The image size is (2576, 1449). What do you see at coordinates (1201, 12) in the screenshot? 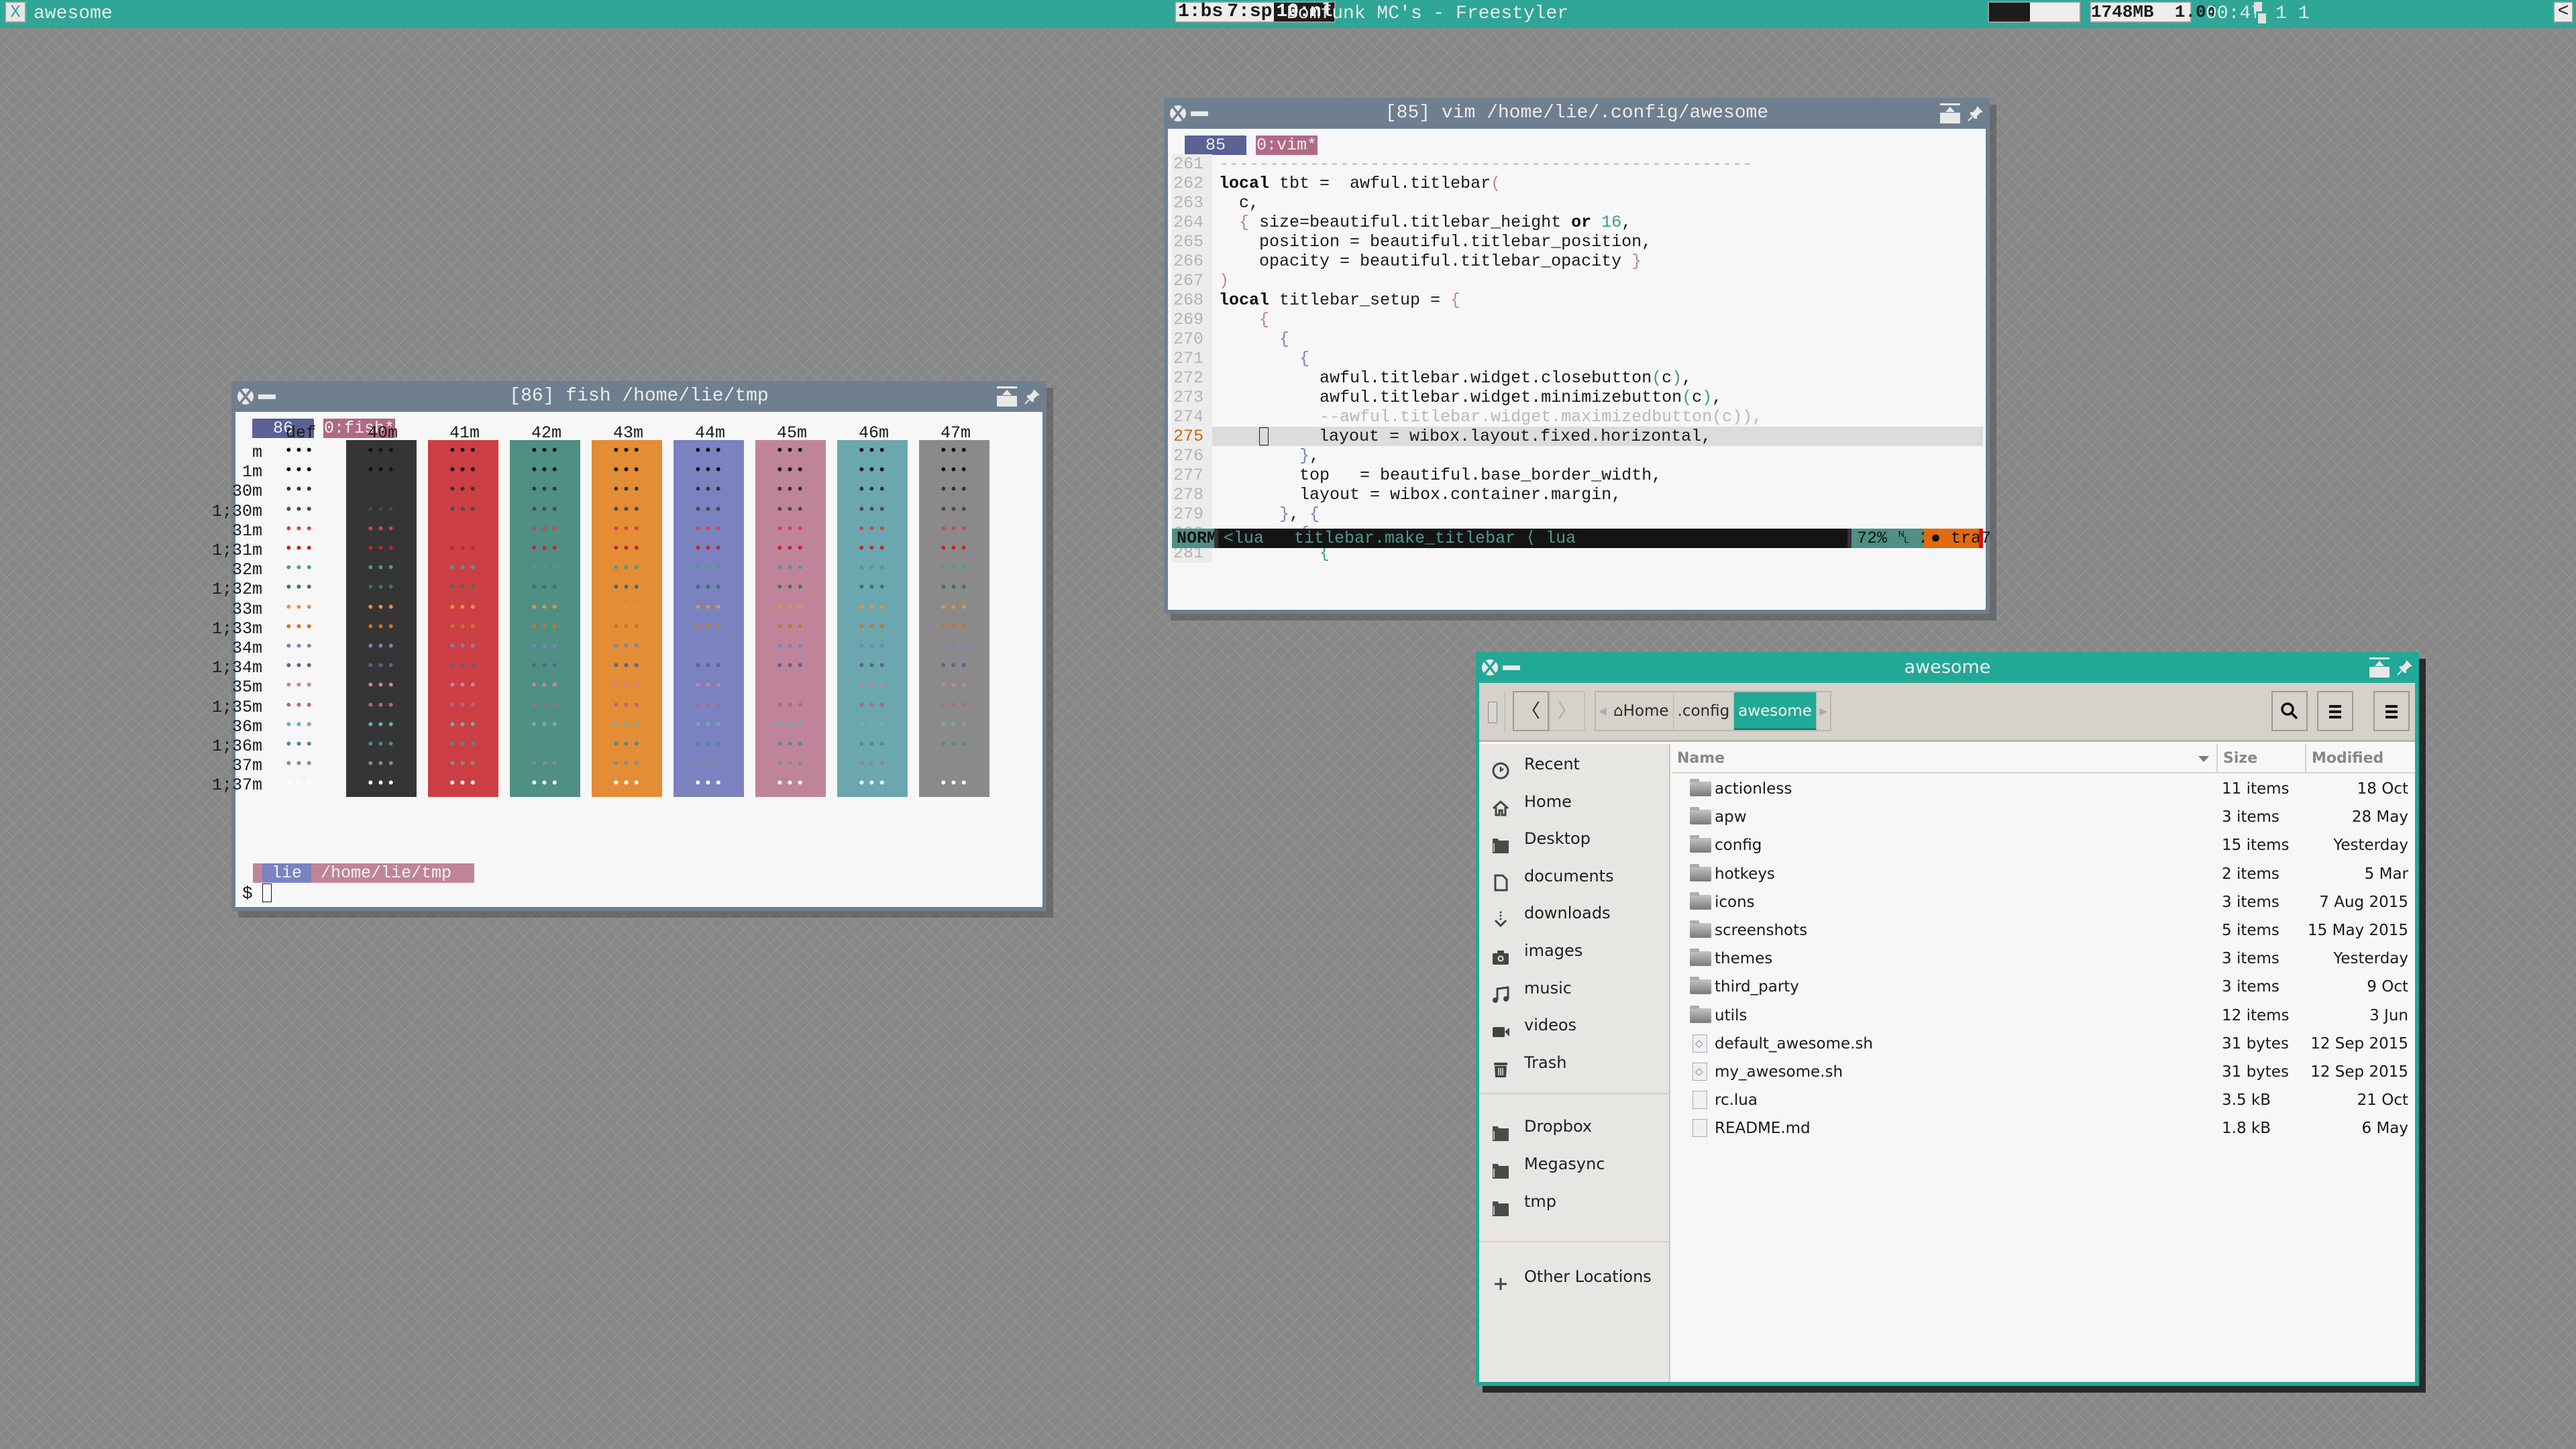
I see `mpd-tag-0: 1:bs` at bounding box center [1201, 12].